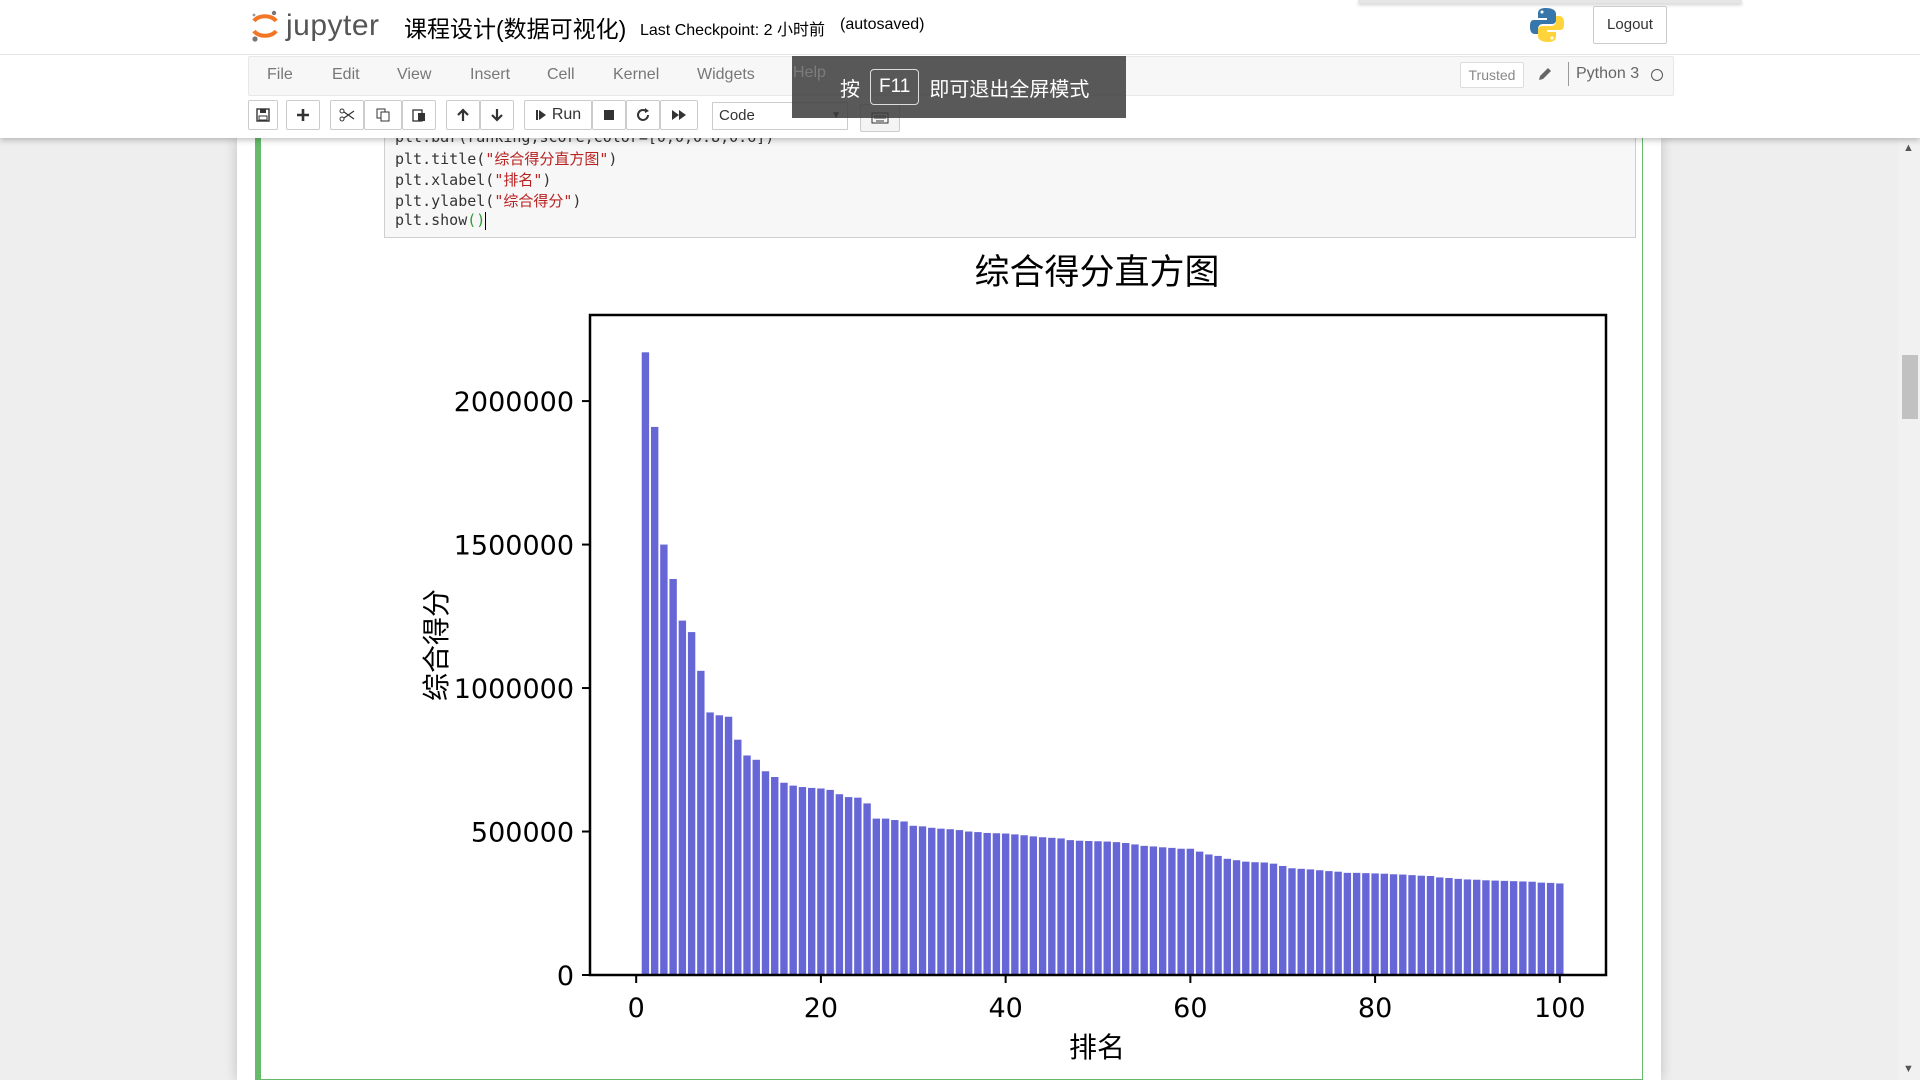 The image size is (1920, 1080). I want to click on trusted-badge: Trusted, so click(1492, 75).